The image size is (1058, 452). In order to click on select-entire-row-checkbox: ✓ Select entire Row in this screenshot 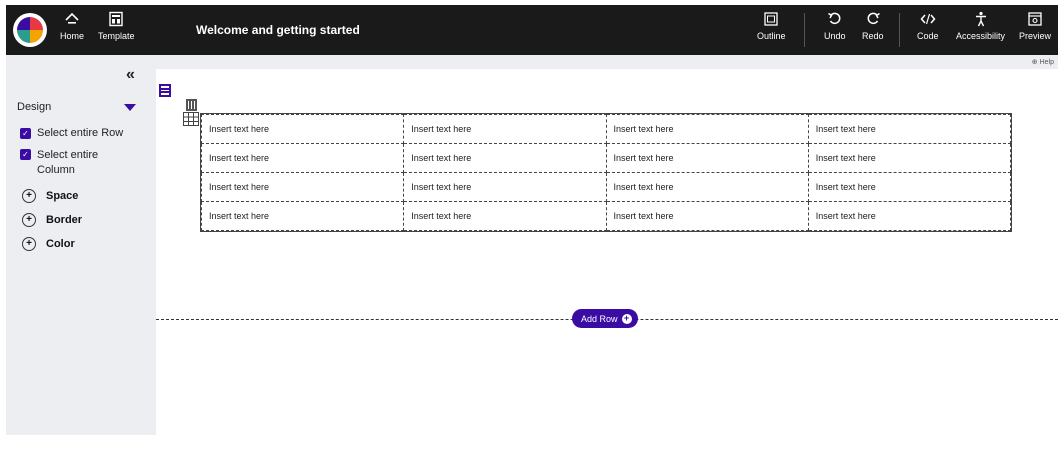, I will do `click(71, 133)`.